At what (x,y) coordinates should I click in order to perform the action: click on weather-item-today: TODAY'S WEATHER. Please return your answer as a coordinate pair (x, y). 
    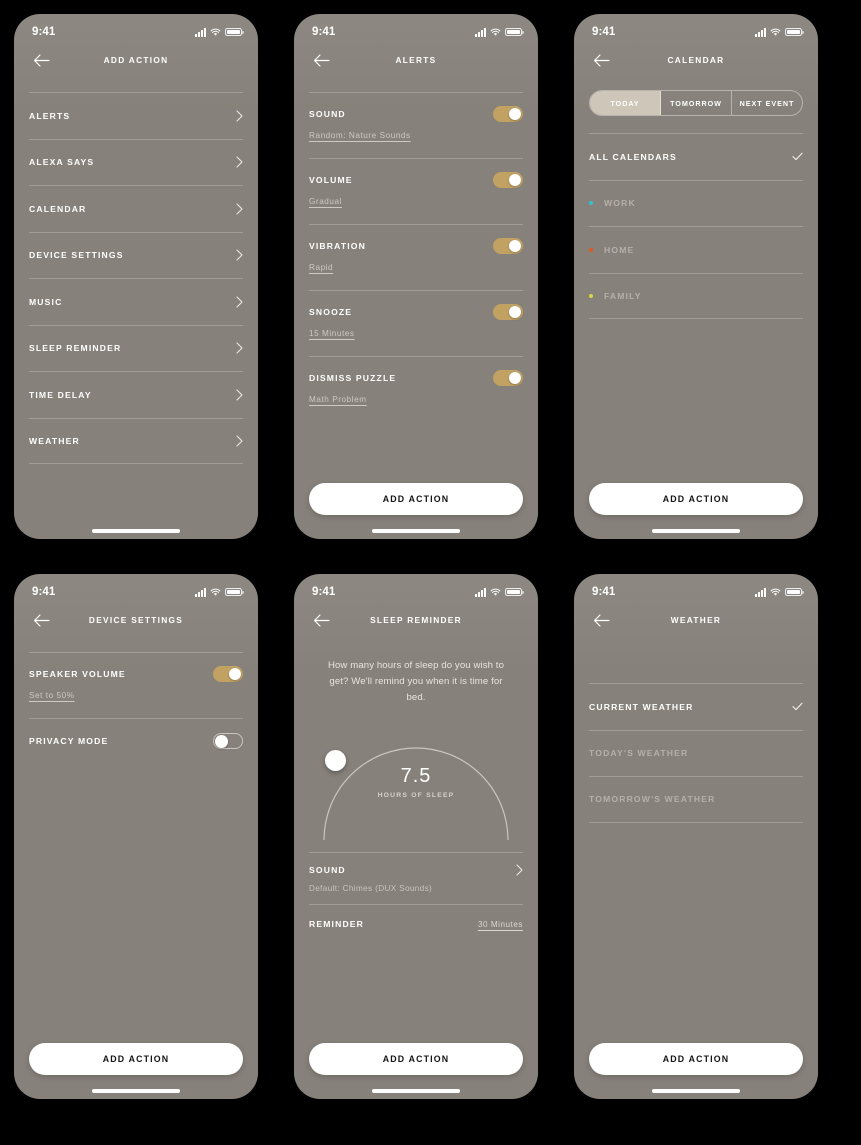
    Looking at the image, I should click on (696, 753).